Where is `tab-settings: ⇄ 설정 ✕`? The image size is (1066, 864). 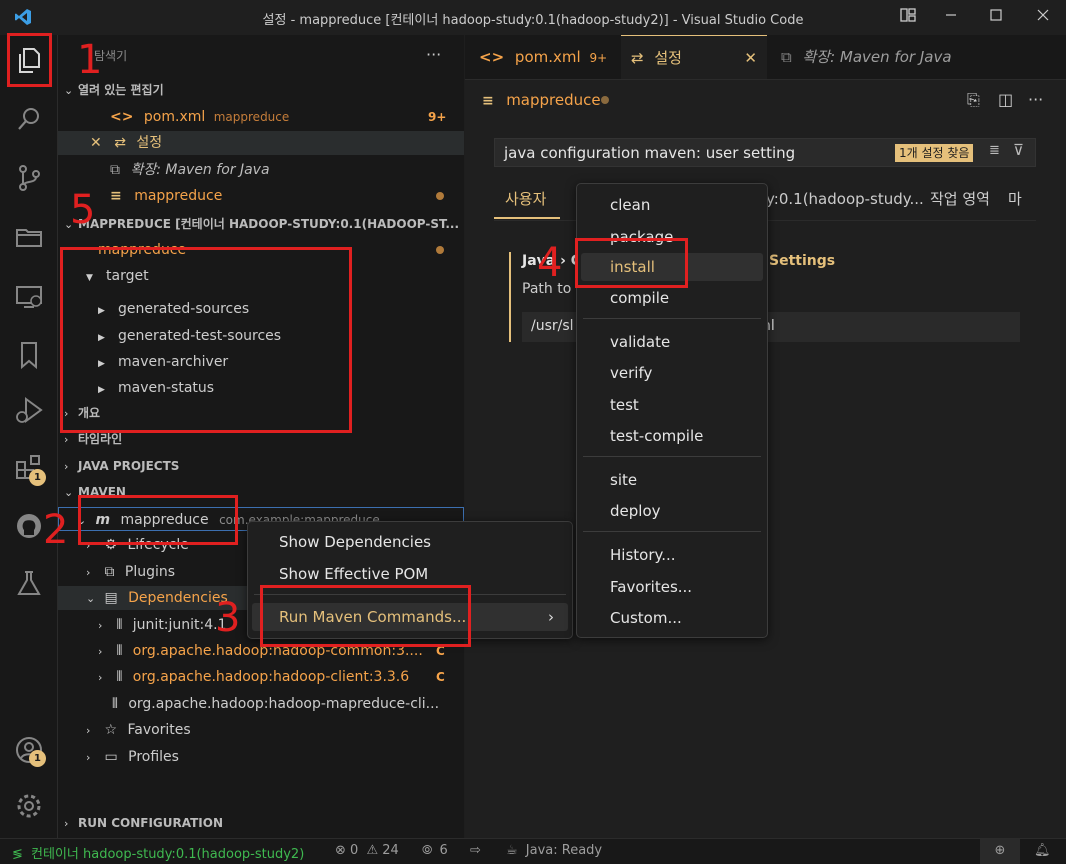 tab-settings: ⇄ 설정 ✕ is located at coordinates (694, 57).